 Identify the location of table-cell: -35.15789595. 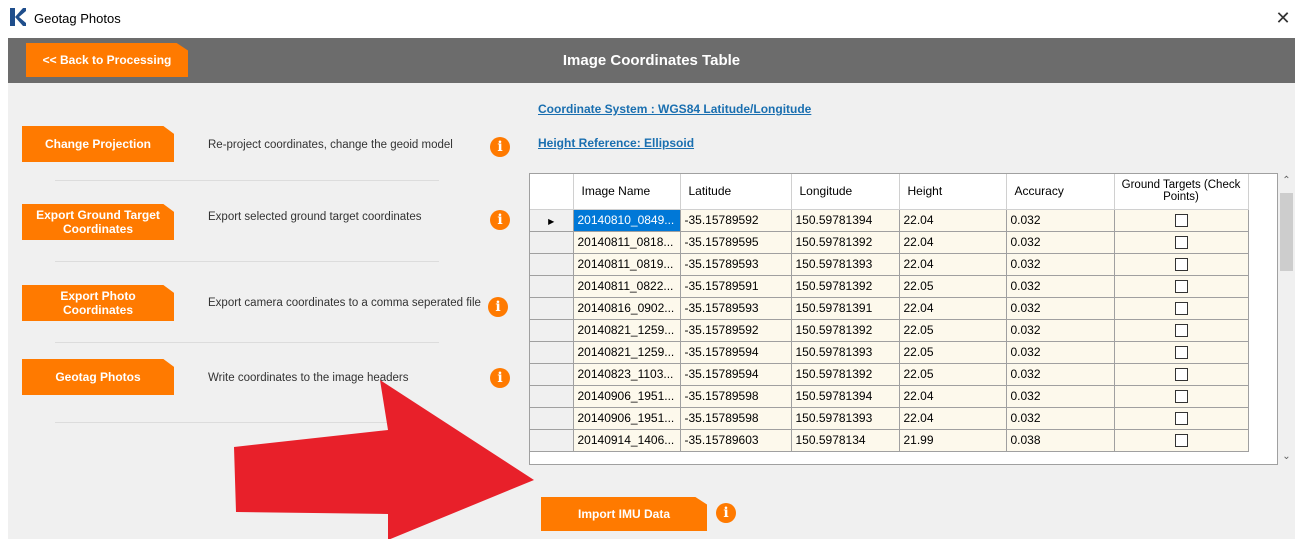
(736, 242).